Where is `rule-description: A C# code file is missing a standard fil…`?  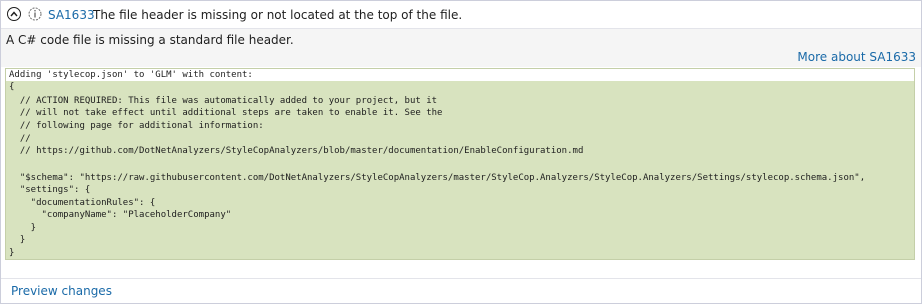 rule-description: A C# code file is missing a standard fil… is located at coordinates (150, 40).